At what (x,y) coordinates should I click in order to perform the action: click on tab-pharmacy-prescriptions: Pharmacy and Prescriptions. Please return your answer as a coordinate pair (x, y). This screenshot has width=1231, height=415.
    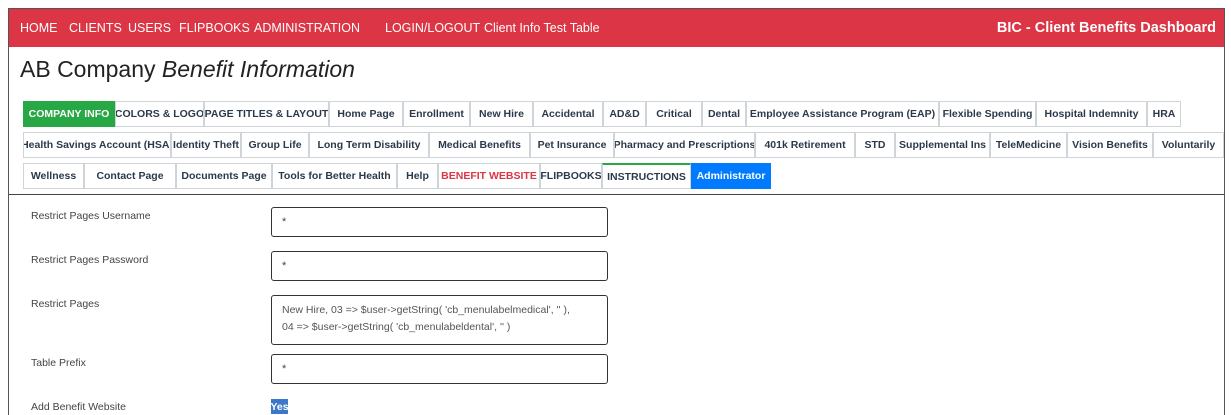
    Looking at the image, I should click on (684, 145).